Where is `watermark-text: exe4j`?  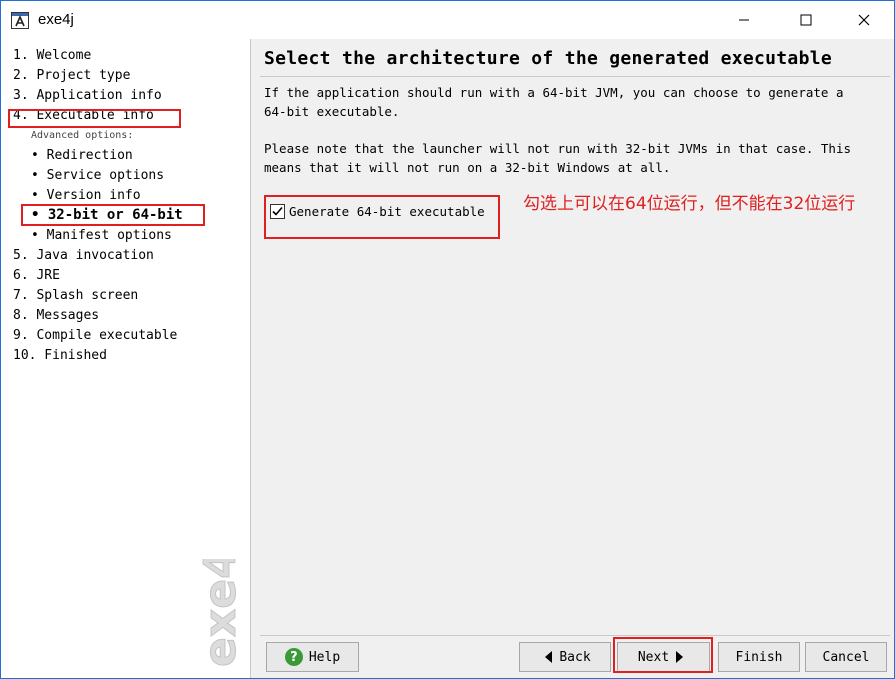
watermark-text: exe4j is located at coordinates (220, 613).